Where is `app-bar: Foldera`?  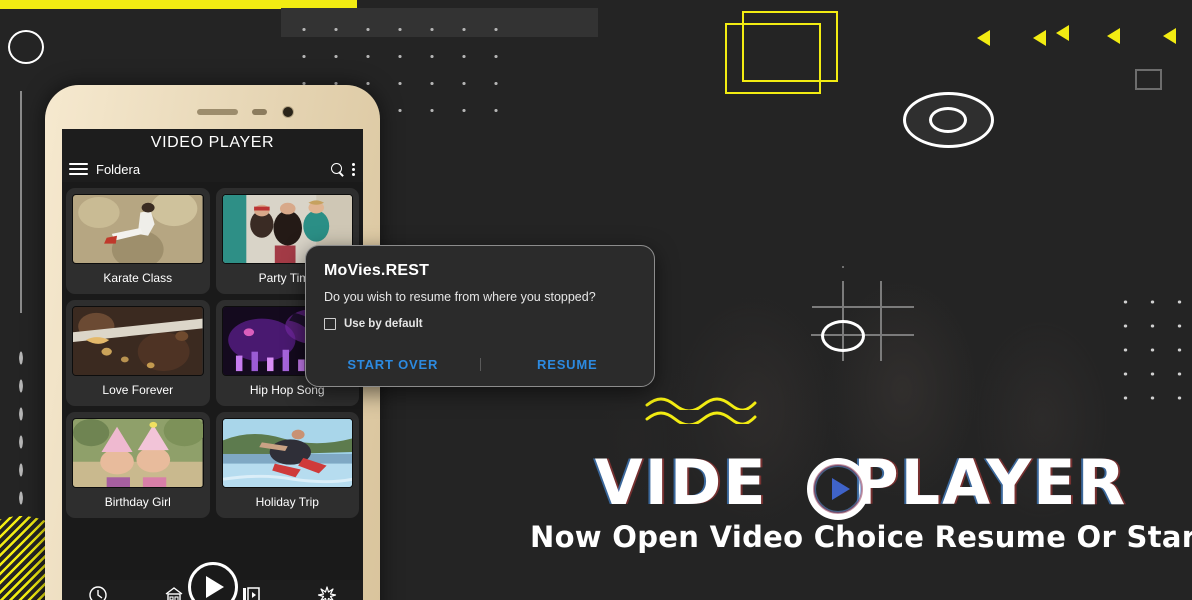
app-bar: Foldera is located at coordinates (212, 169).